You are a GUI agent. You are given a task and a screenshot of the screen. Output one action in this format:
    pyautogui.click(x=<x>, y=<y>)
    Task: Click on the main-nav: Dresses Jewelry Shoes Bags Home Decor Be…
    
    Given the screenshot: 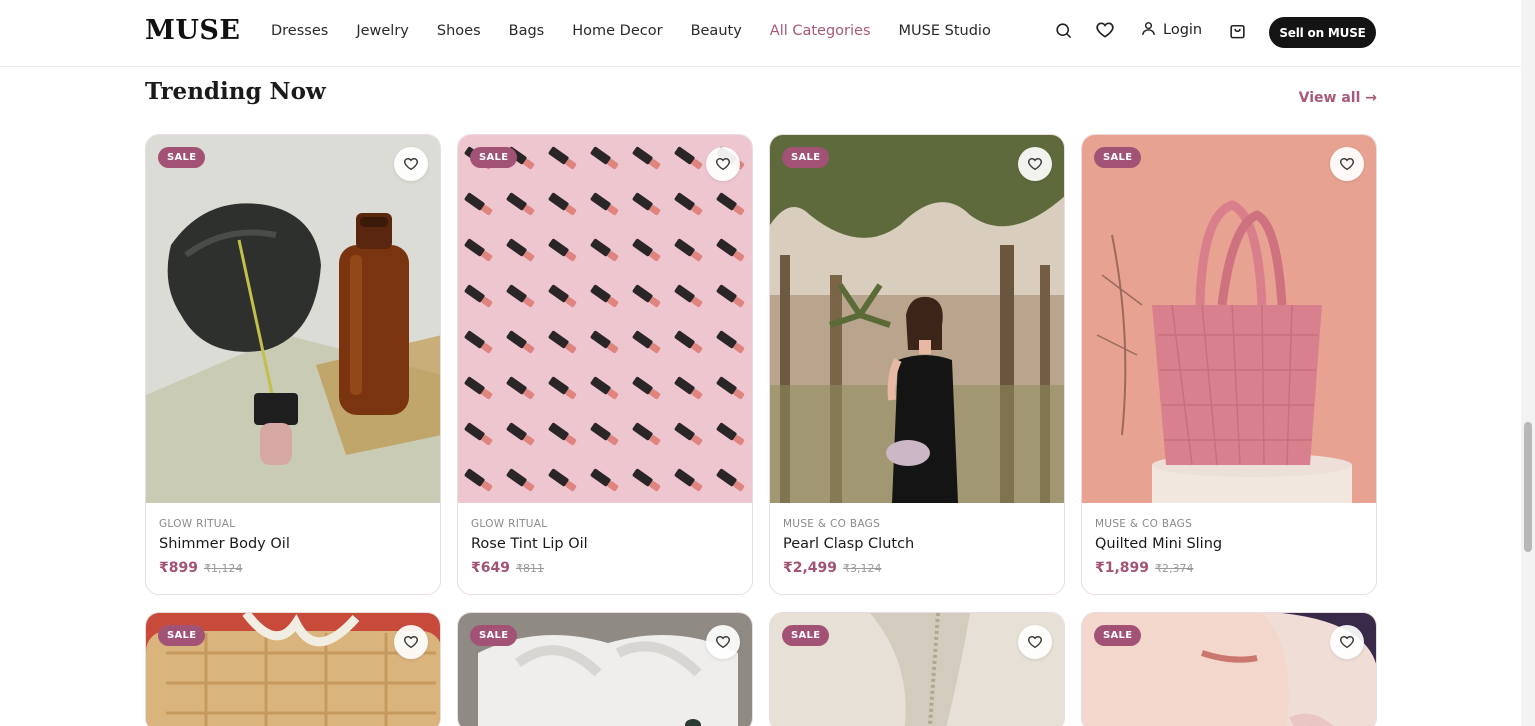 What is the action you would take?
    pyautogui.click(x=645, y=31)
    